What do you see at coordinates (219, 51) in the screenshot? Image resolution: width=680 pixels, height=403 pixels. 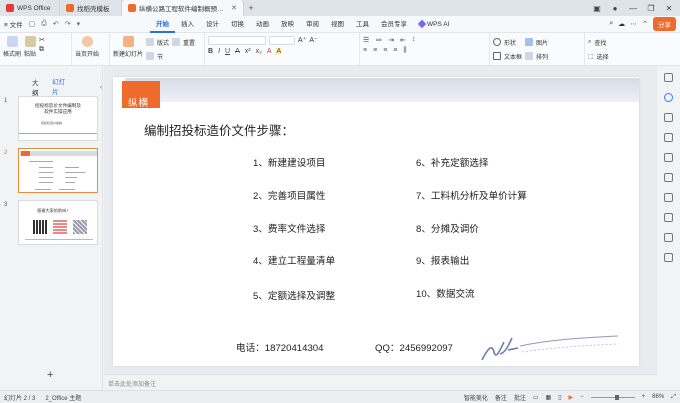 I see `italic-button: I` at bounding box center [219, 51].